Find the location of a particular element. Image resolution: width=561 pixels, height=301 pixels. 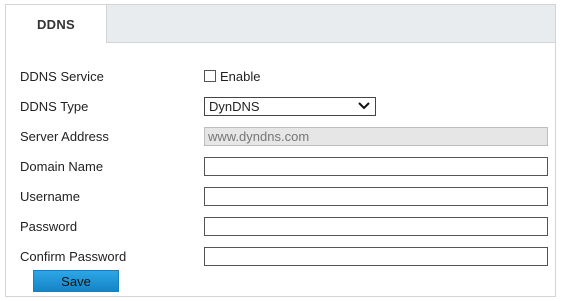

password-label: Password is located at coordinates (49, 226).